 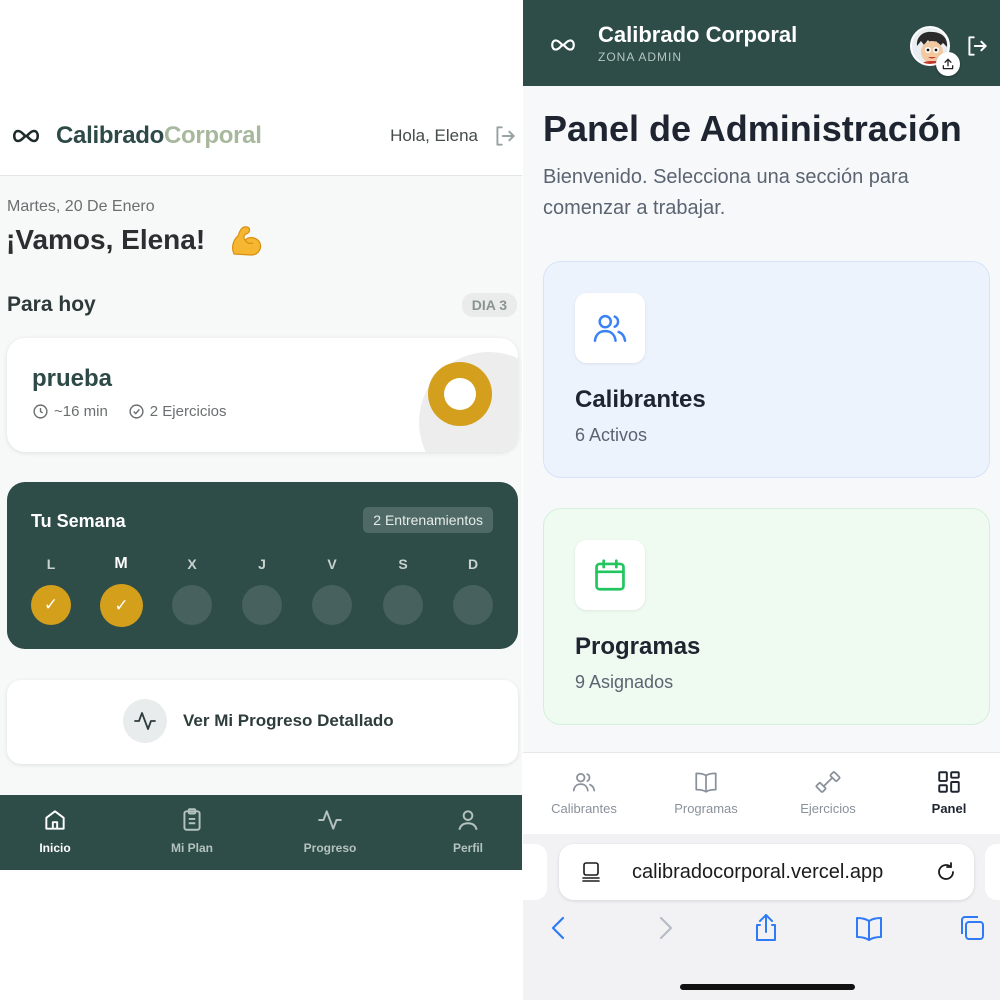 I want to click on day-label-v: V, so click(x=332, y=564).